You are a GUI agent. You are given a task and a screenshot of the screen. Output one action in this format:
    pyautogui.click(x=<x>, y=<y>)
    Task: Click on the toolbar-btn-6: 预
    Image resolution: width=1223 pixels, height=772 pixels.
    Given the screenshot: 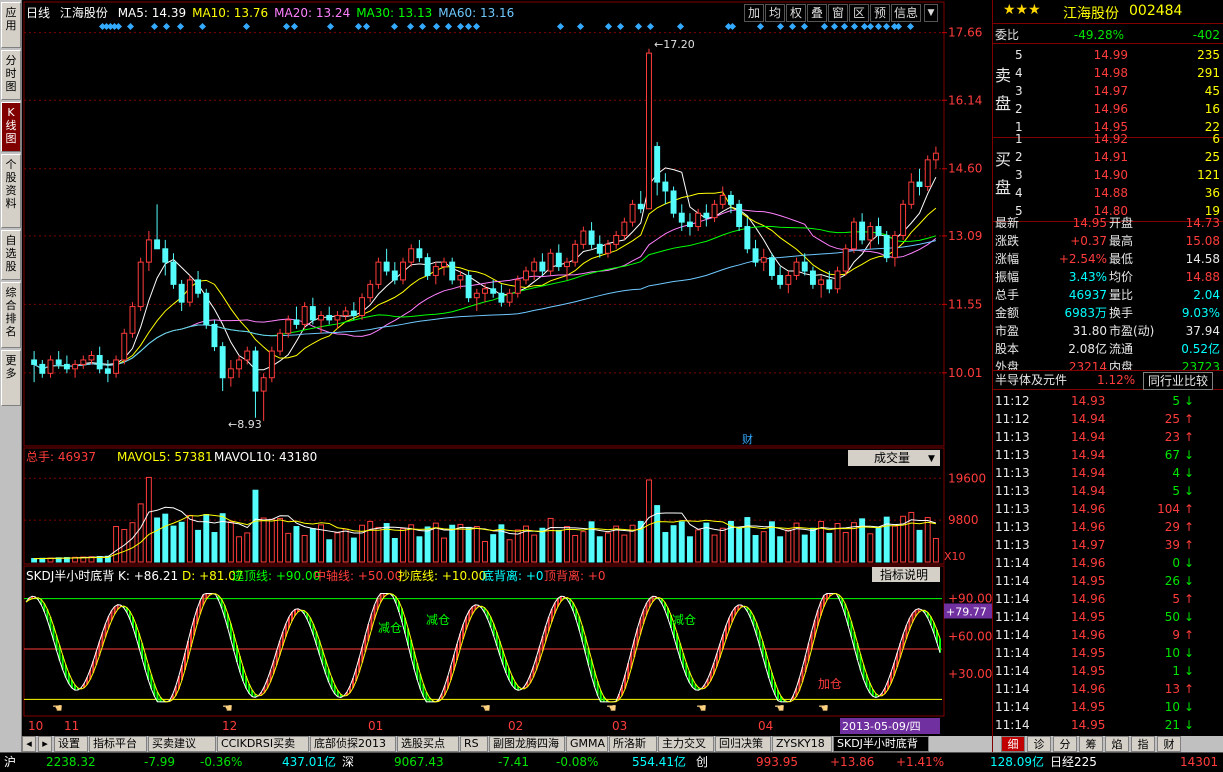 What is the action you would take?
    pyautogui.click(x=880, y=13)
    